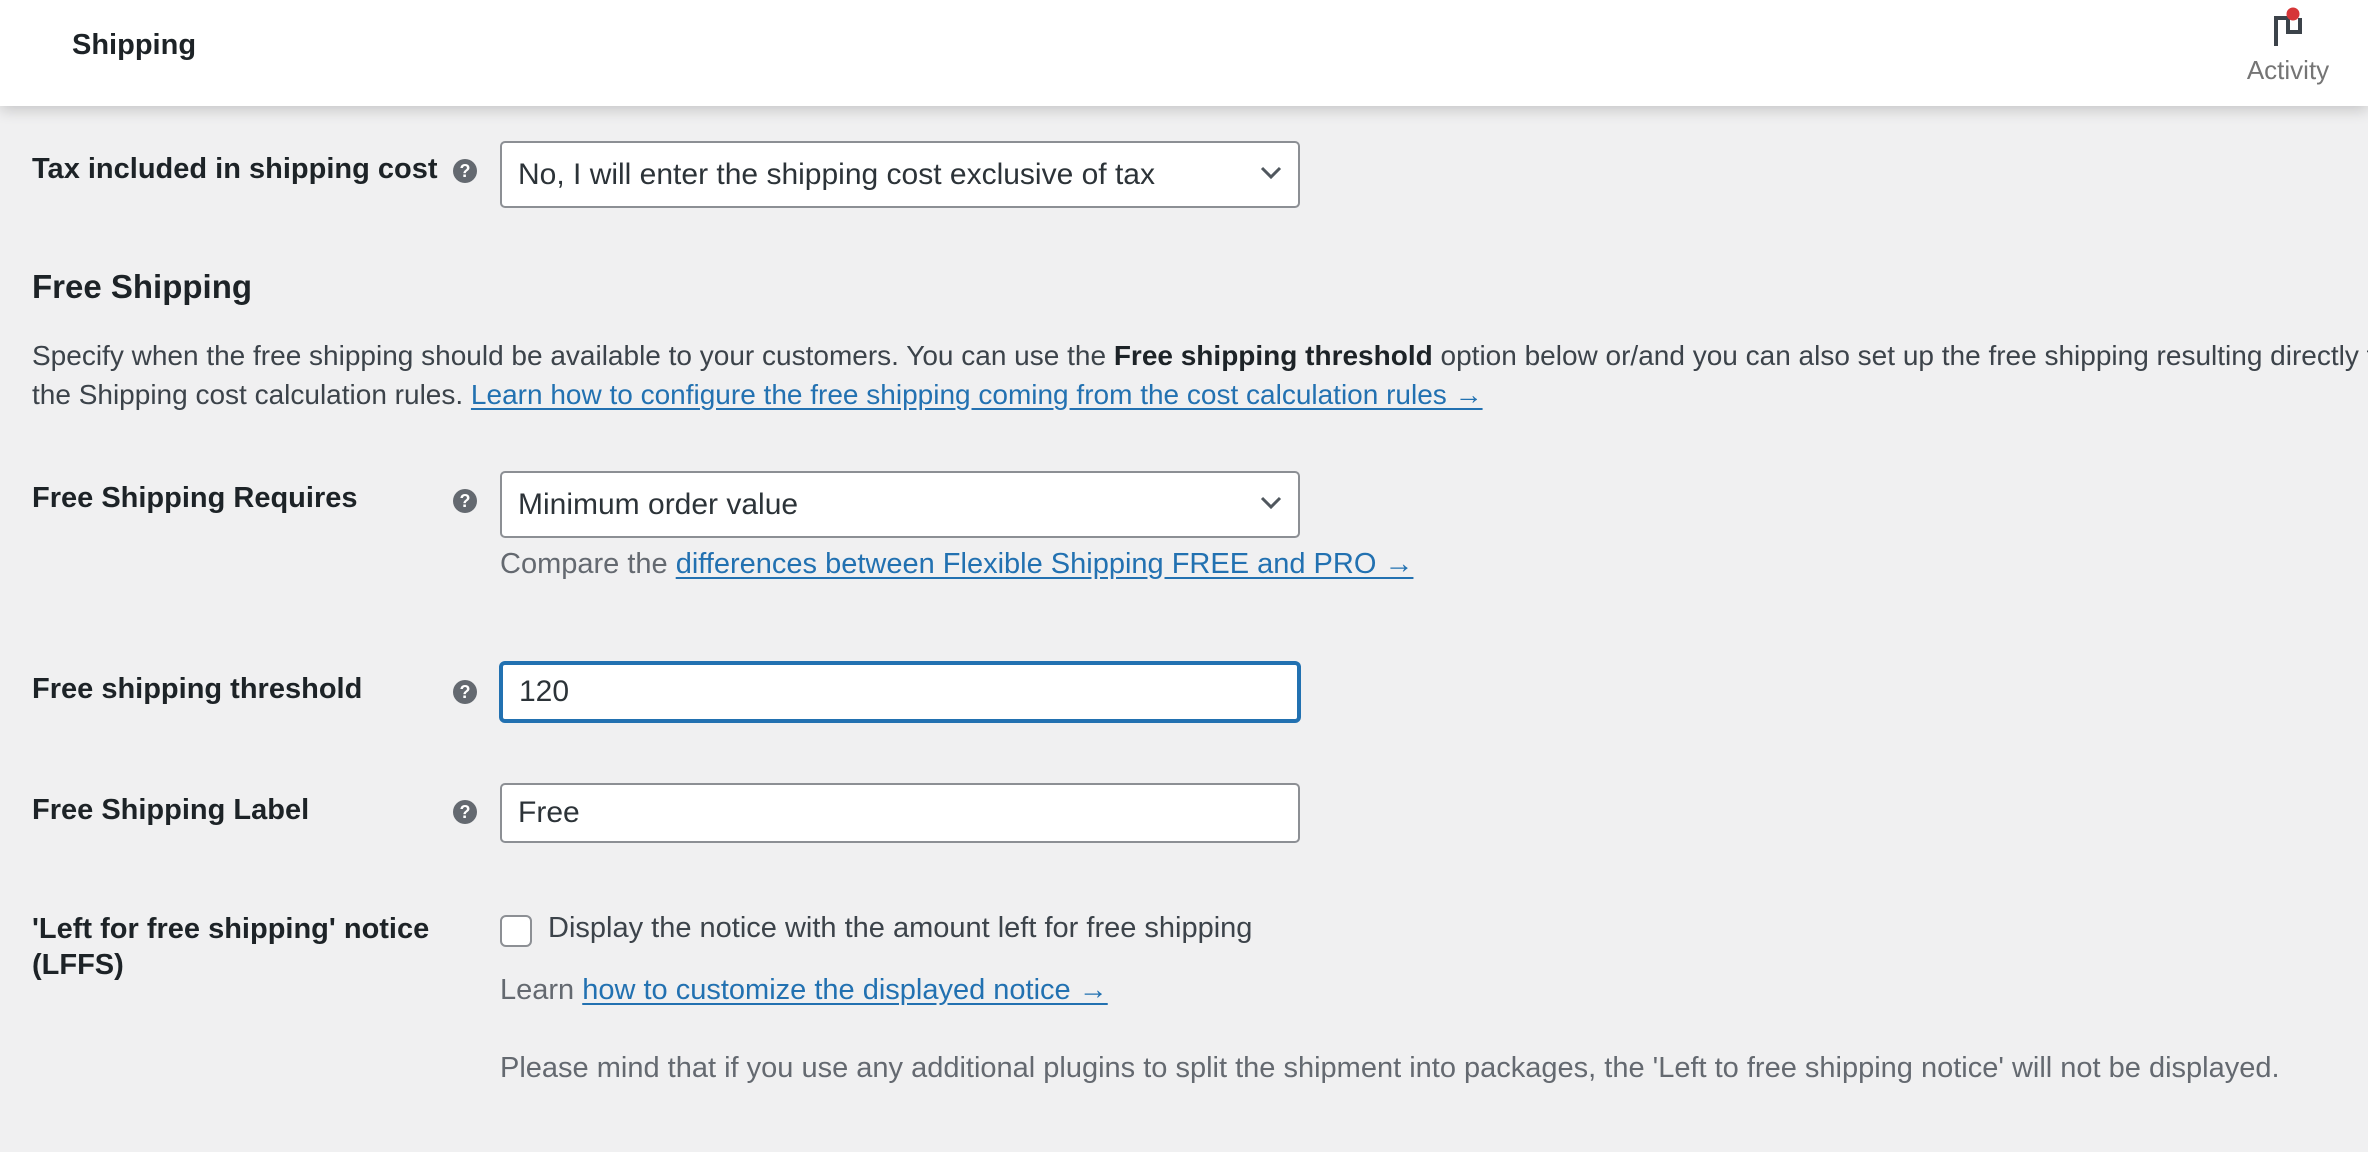 Image resolution: width=2368 pixels, height=1152 pixels. What do you see at coordinates (658, 504) in the screenshot?
I see `requires-select-value: Minimum order value` at bounding box center [658, 504].